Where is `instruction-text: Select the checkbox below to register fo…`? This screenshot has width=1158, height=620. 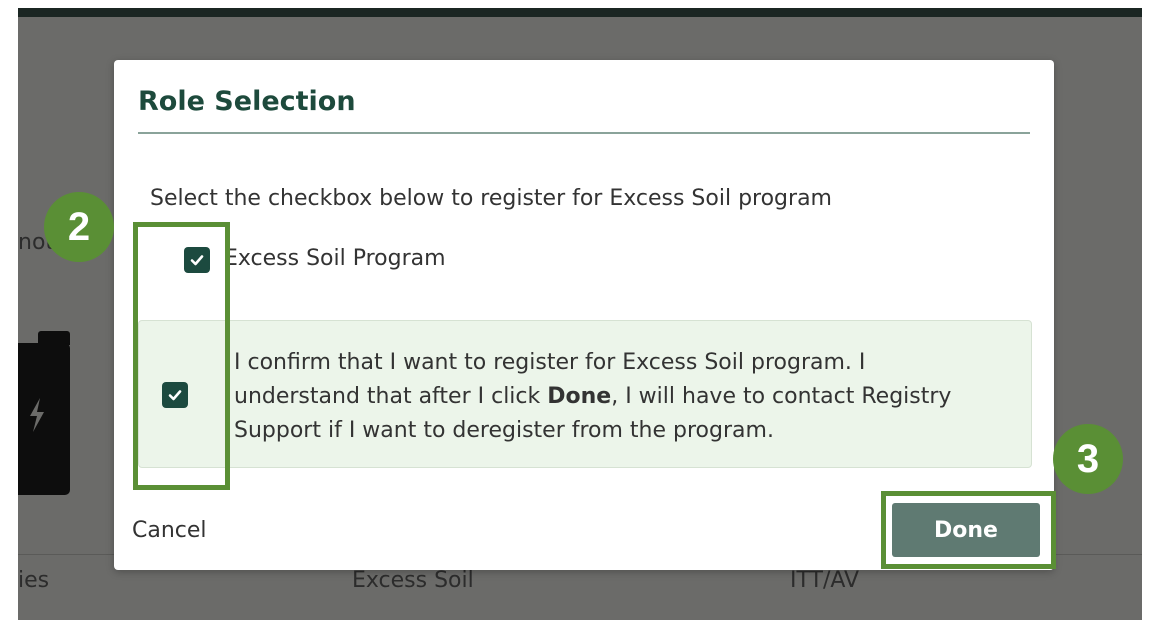 instruction-text: Select the checkbox below to register fo… is located at coordinates (491, 198).